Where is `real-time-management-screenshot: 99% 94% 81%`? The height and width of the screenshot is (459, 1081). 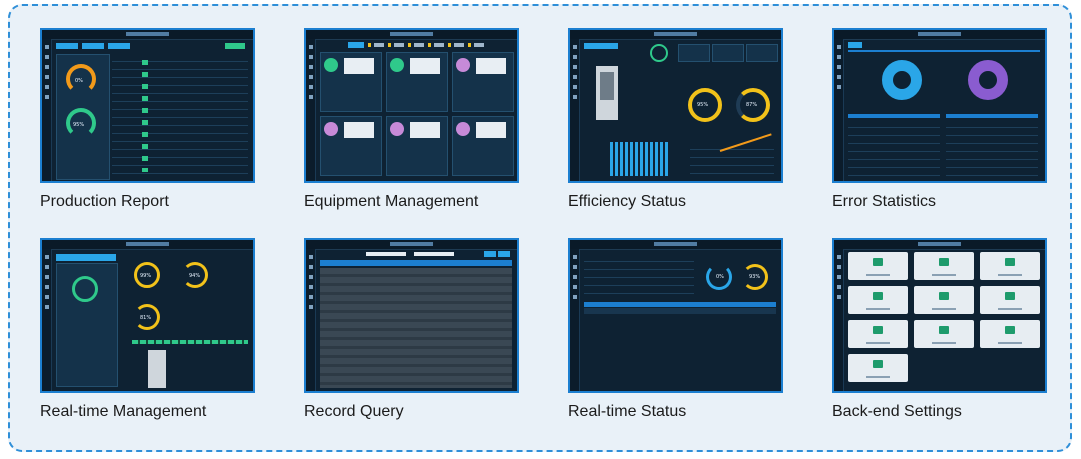
real-time-management-screenshot: 99% 94% 81% is located at coordinates (147, 315).